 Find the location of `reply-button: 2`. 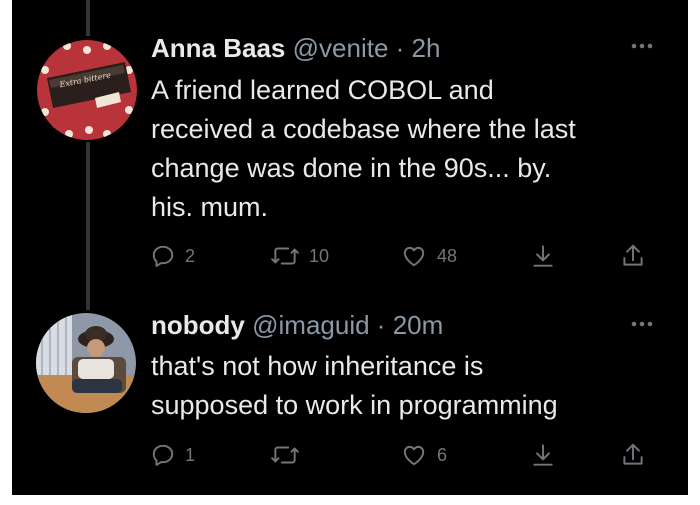

reply-button: 2 is located at coordinates (172, 256).